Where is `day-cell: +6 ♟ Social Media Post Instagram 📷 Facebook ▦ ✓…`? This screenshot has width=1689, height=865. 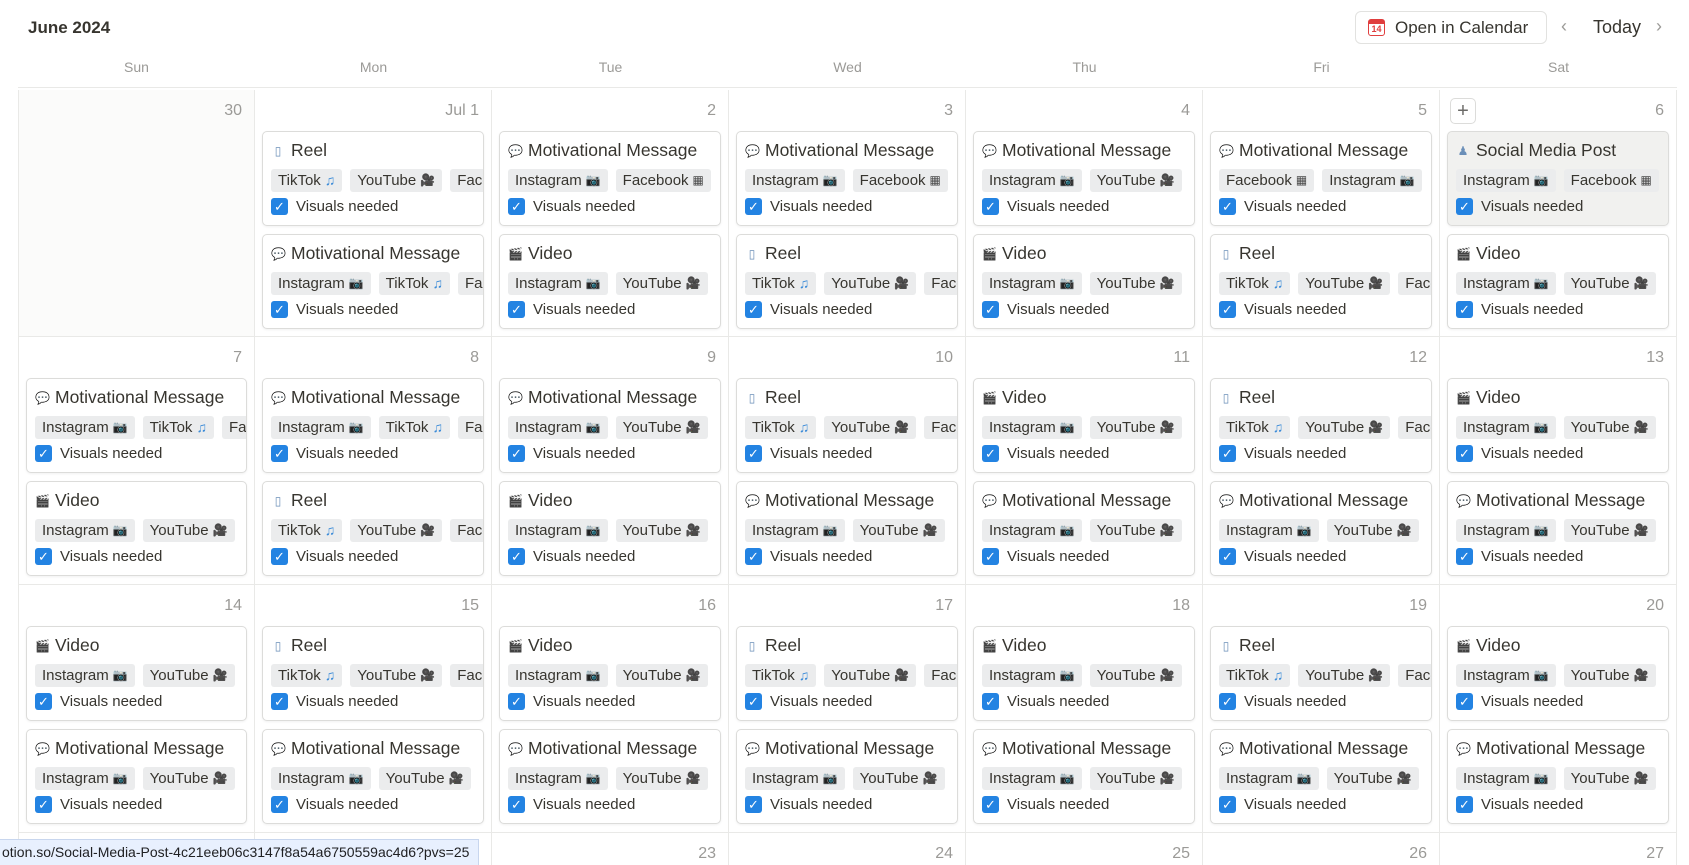 day-cell: +6 ♟ Social Media Post Instagram 📷 Facebook ▦ ✓… is located at coordinates (1558, 213).